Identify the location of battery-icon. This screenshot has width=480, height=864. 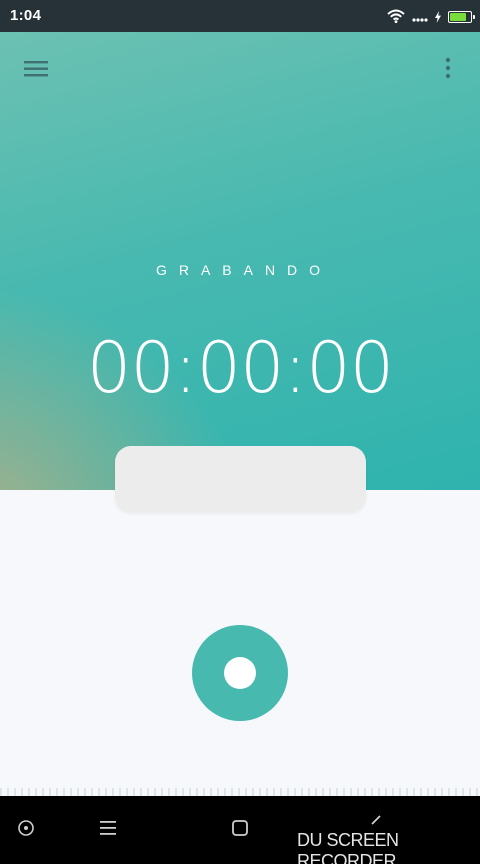
(461, 17).